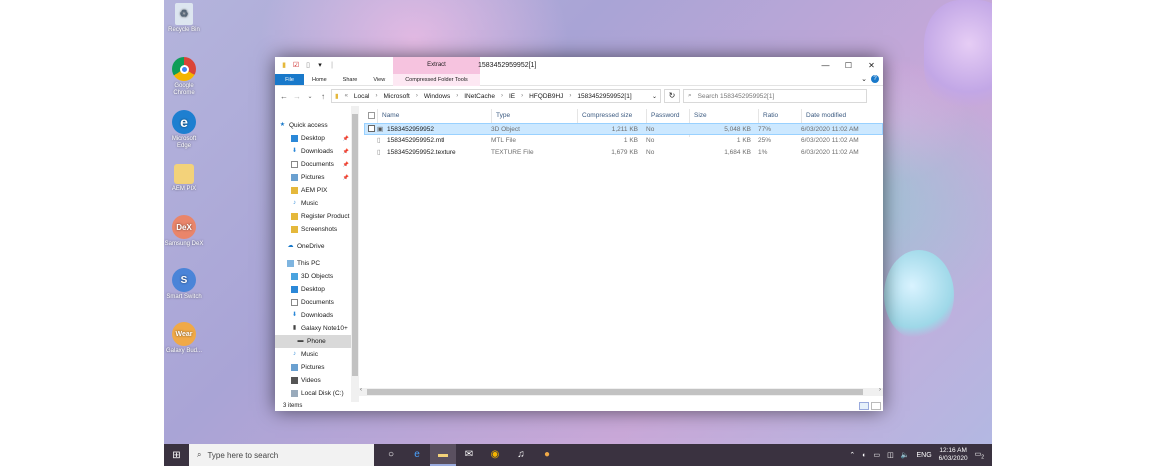  I want to click on recent-locations-chevron-icon: ⌄, so click(310, 96).